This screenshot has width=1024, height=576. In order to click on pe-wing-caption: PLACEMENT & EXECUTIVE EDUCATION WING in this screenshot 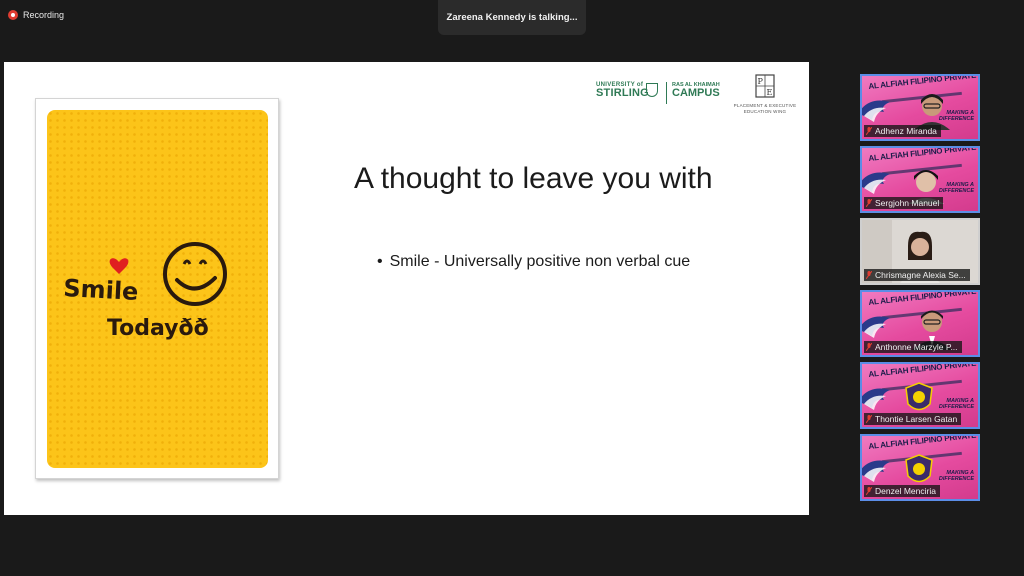, I will do `click(765, 108)`.